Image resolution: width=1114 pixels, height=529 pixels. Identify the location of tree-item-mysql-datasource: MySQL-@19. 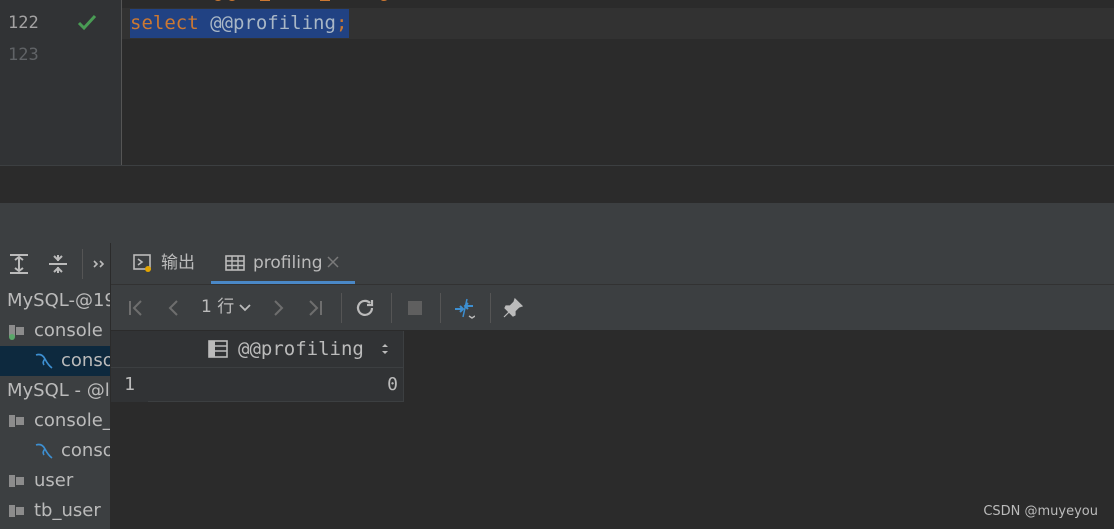
(55, 301).